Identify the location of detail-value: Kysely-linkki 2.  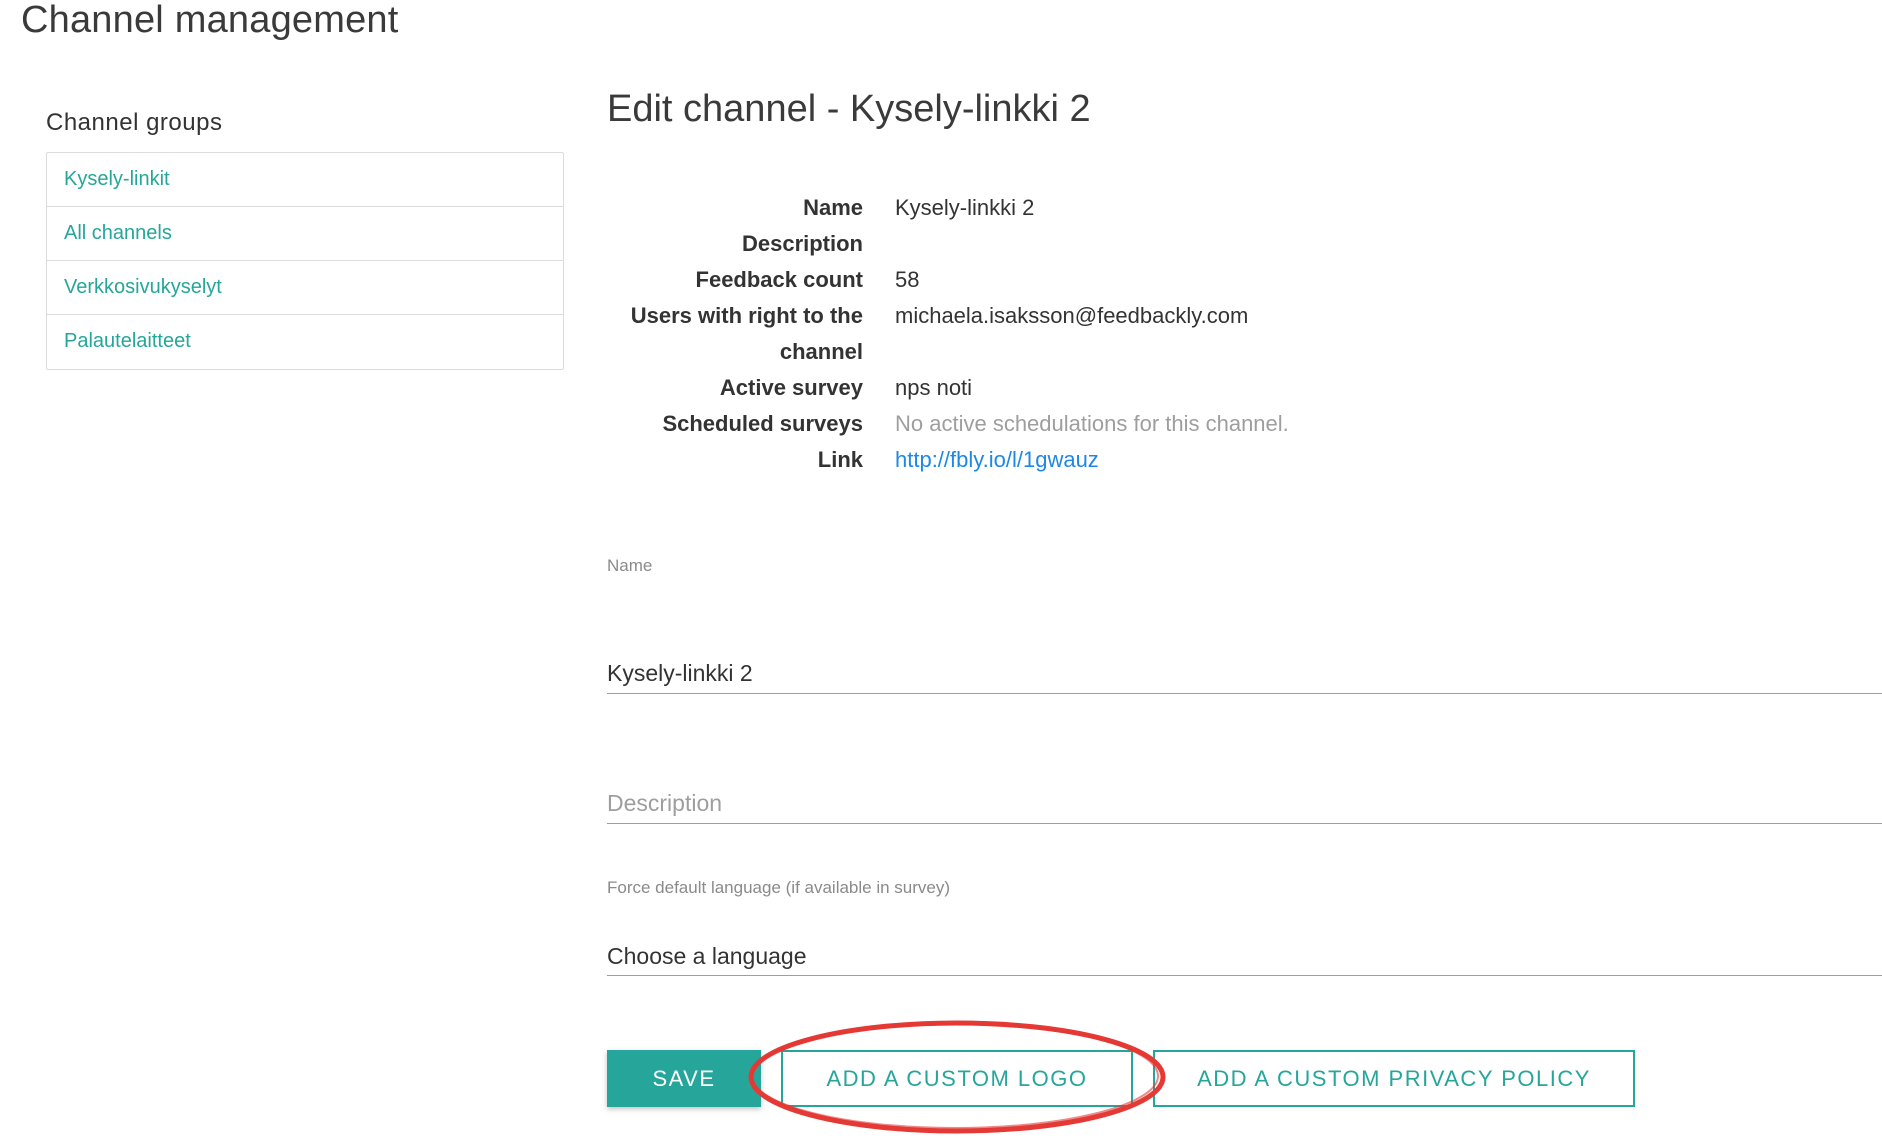
(965, 207).